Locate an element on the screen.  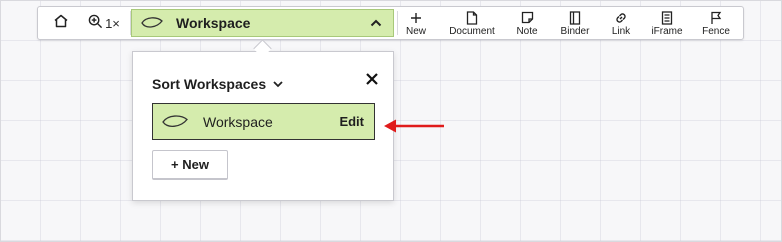
divider is located at coordinates (397, 23).